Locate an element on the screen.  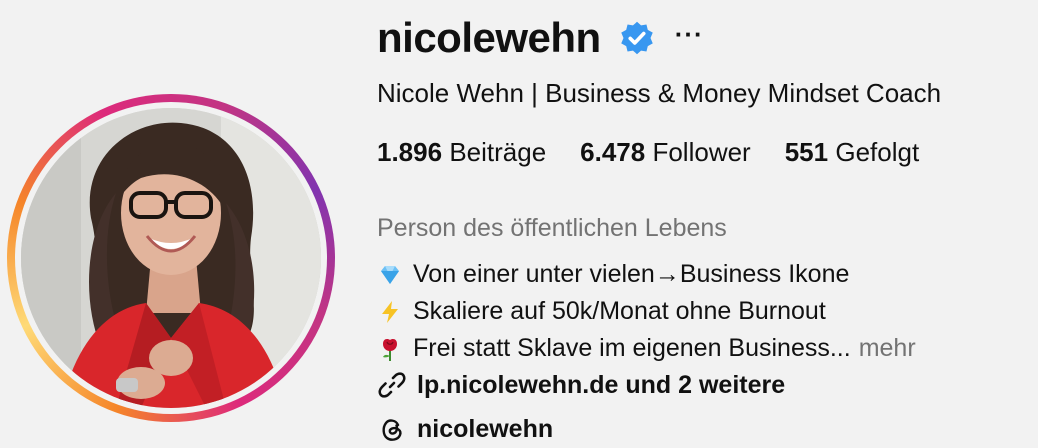
threads-link: nicolewehn is located at coordinates (465, 429).